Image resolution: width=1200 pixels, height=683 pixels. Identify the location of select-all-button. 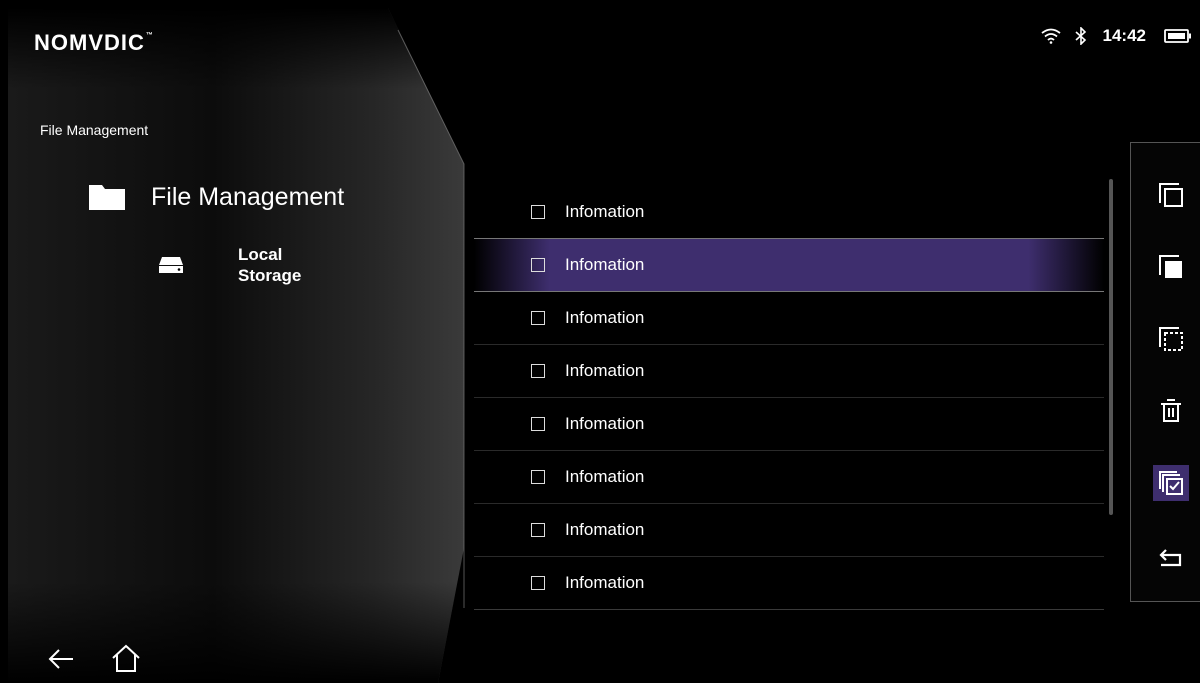
(1171, 483).